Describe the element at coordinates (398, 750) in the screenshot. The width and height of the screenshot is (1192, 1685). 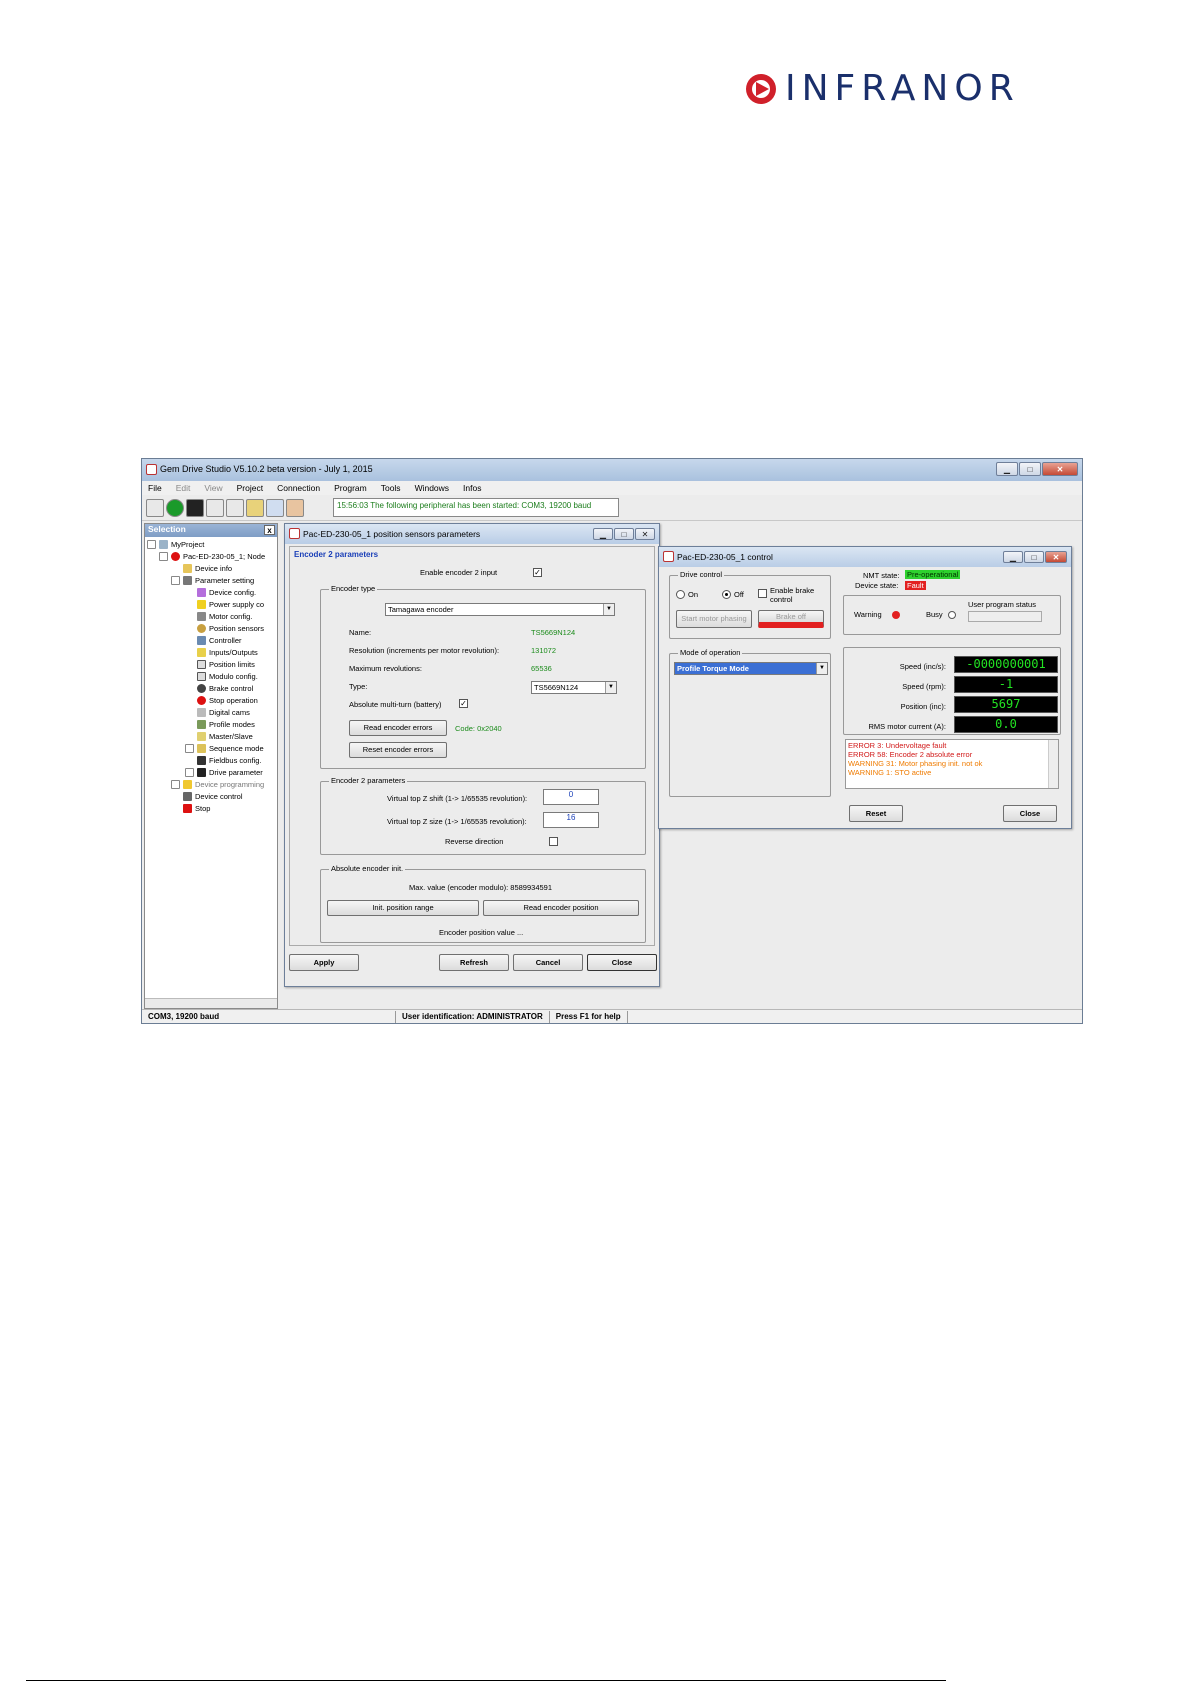
I see `reset-encoder-errors-button: Reset encoder errors` at that location.